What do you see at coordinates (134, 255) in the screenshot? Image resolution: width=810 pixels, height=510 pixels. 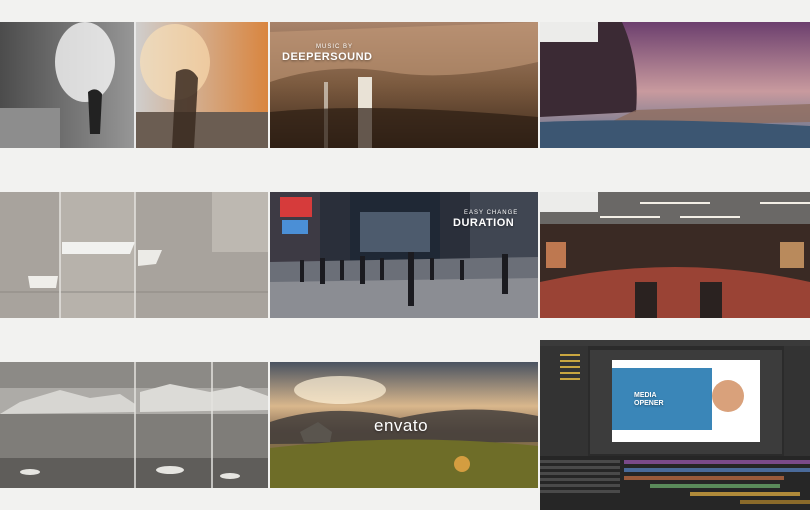 I see `boats-sea-tile` at bounding box center [134, 255].